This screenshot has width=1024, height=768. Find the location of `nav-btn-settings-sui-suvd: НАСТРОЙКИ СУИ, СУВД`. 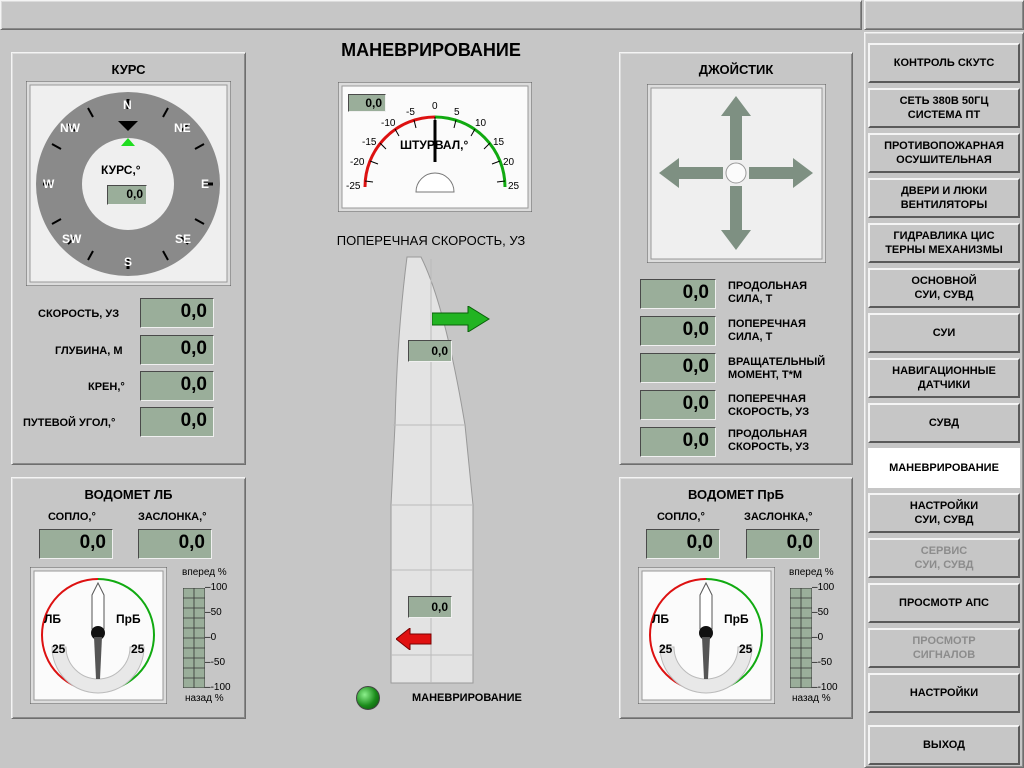

nav-btn-settings-sui-suvd: НАСТРОЙКИ СУИ, СУВД is located at coordinates (944, 513).